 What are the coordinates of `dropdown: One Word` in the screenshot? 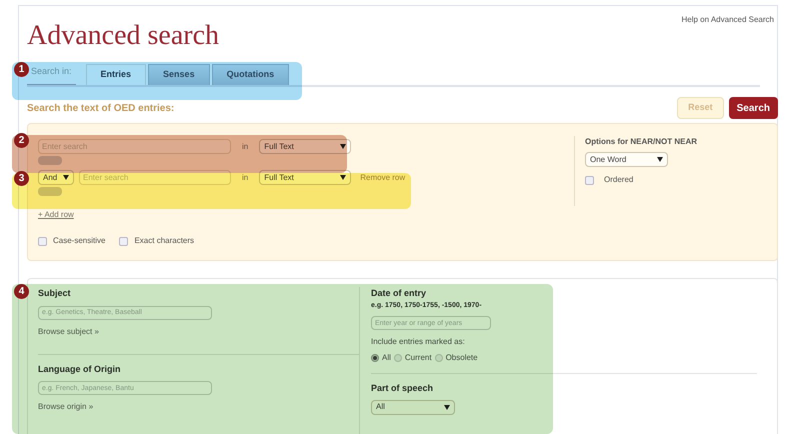 It's located at (626, 159).